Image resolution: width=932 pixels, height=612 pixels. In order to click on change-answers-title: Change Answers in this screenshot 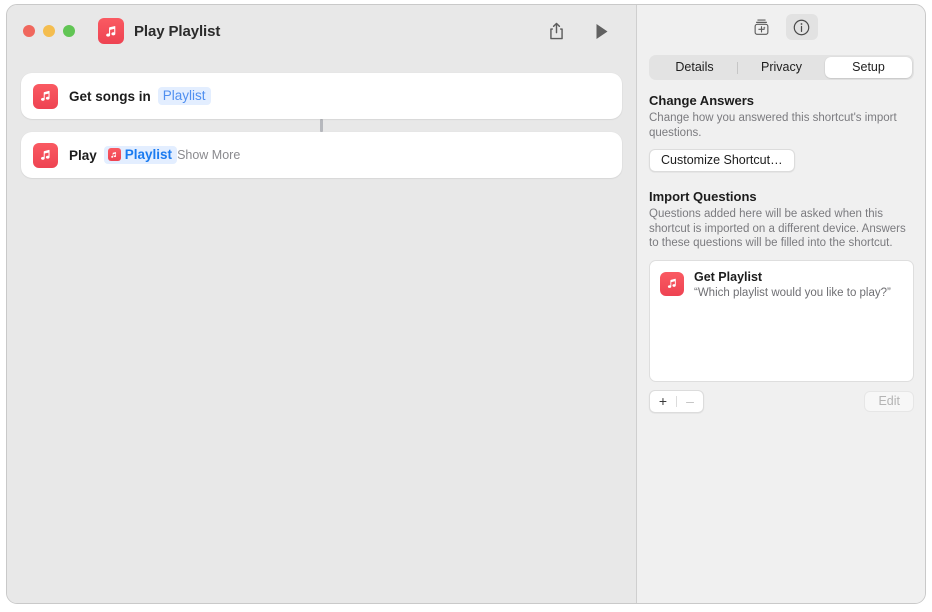, I will do `click(701, 100)`.